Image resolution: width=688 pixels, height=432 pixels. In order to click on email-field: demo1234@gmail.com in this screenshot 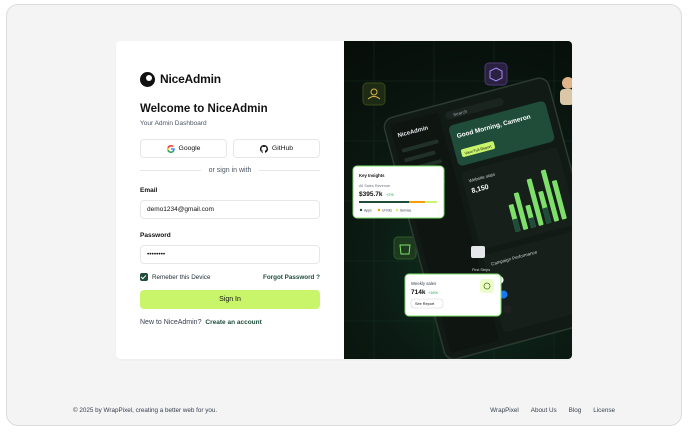, I will do `click(230, 209)`.